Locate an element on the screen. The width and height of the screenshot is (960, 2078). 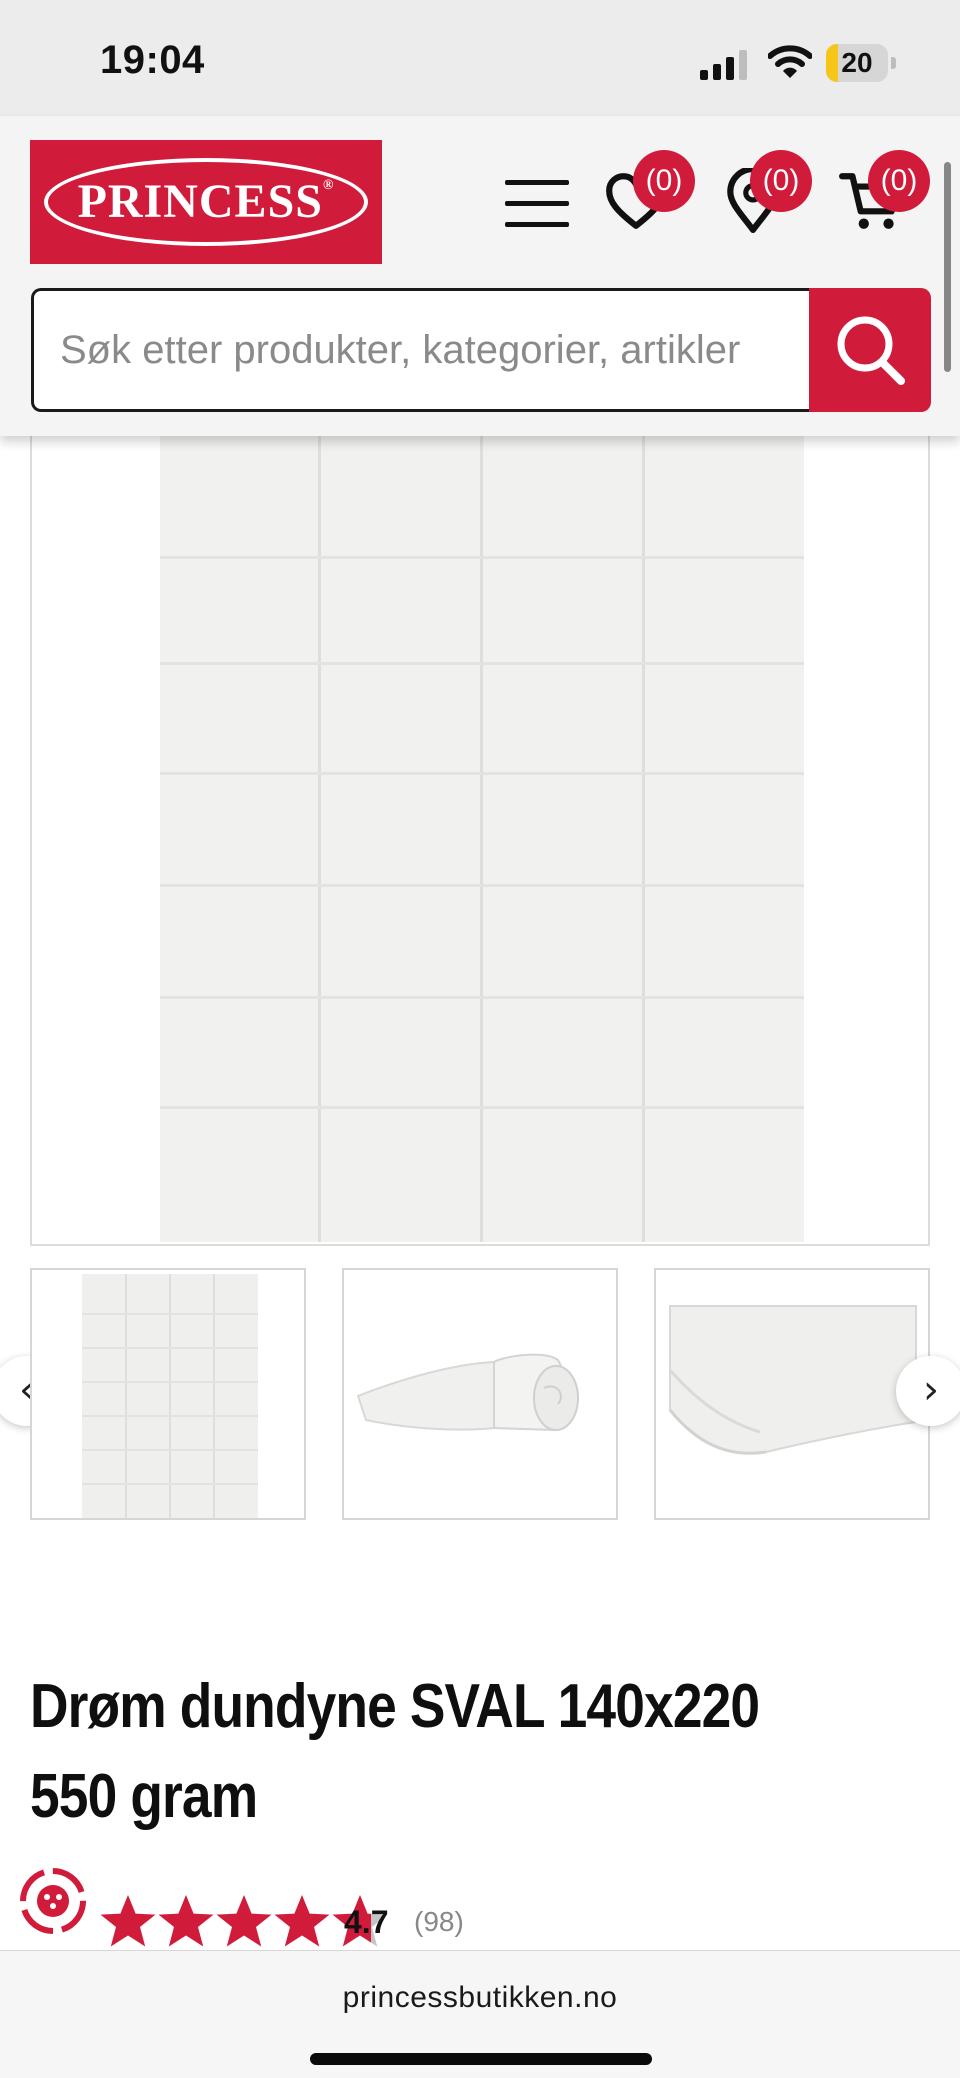
battery-icon: 20 is located at coordinates (861, 63).